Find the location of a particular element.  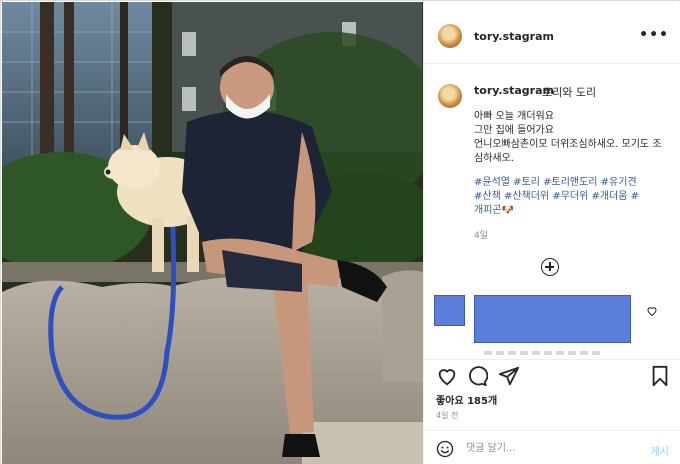

post-timestamp: 4일 전 is located at coordinates (447, 415).